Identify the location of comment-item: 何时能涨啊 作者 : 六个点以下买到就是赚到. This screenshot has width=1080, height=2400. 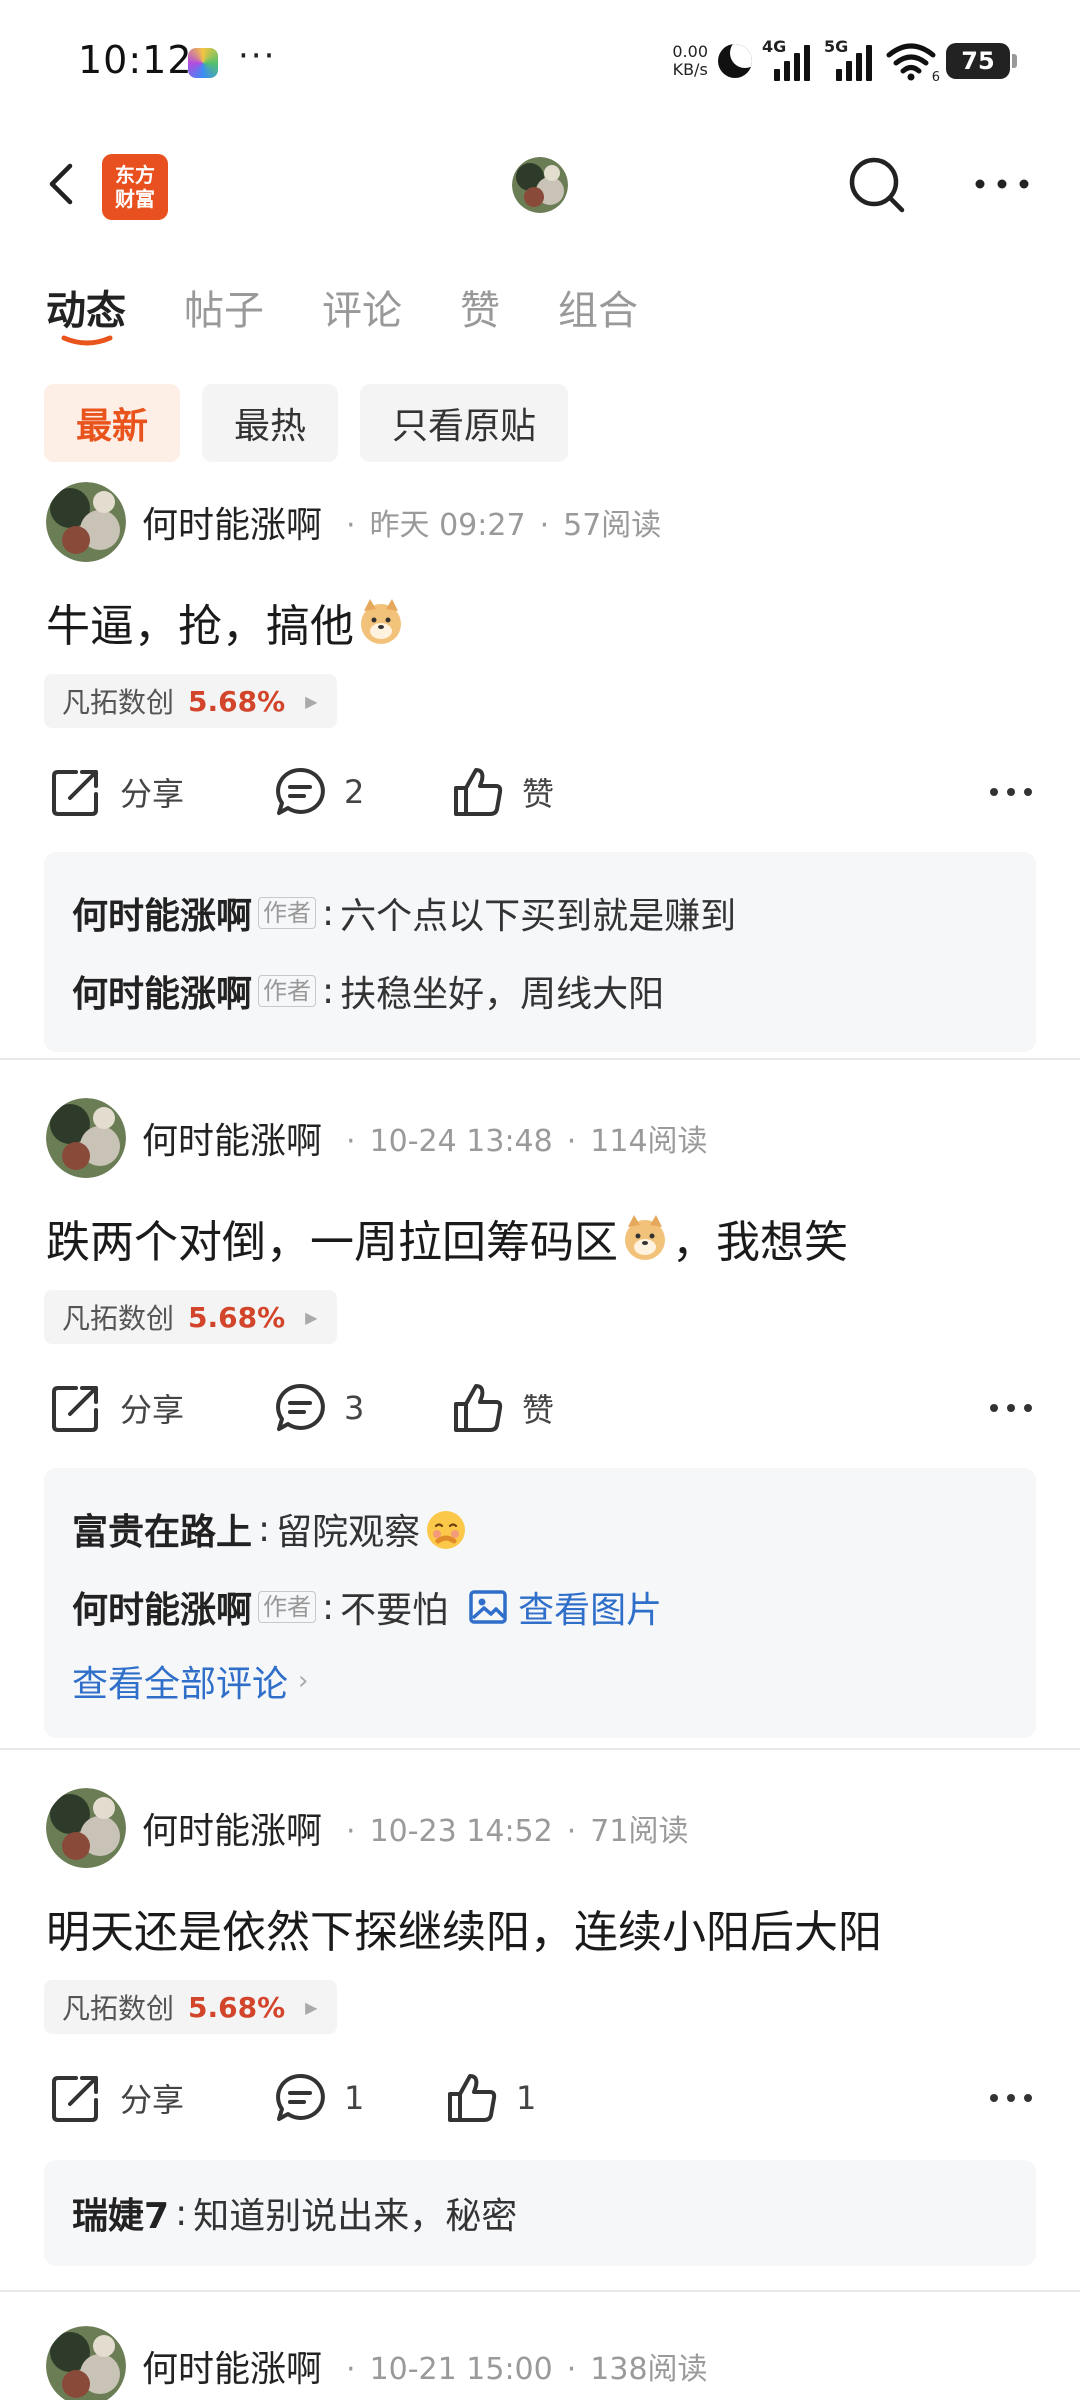
(540, 913).